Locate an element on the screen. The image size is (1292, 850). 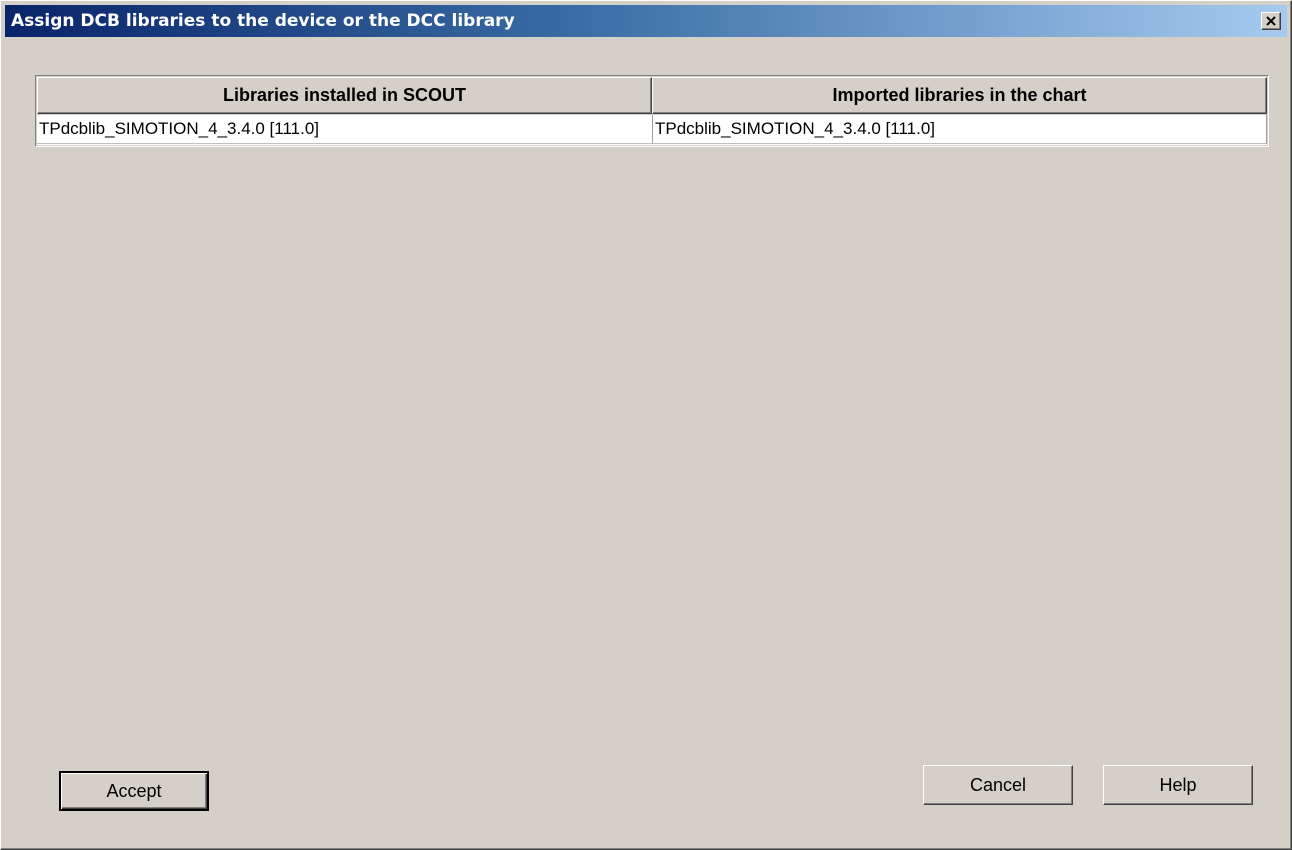
cell-imported-library: TPdcblib_SIMOTION_4_3.4.0 [111.0] is located at coordinates (960, 129).